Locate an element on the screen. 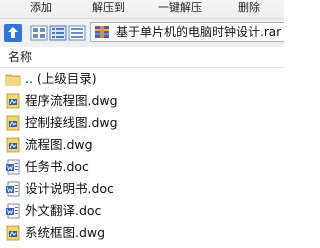  list-view-button is located at coordinates (58, 33).